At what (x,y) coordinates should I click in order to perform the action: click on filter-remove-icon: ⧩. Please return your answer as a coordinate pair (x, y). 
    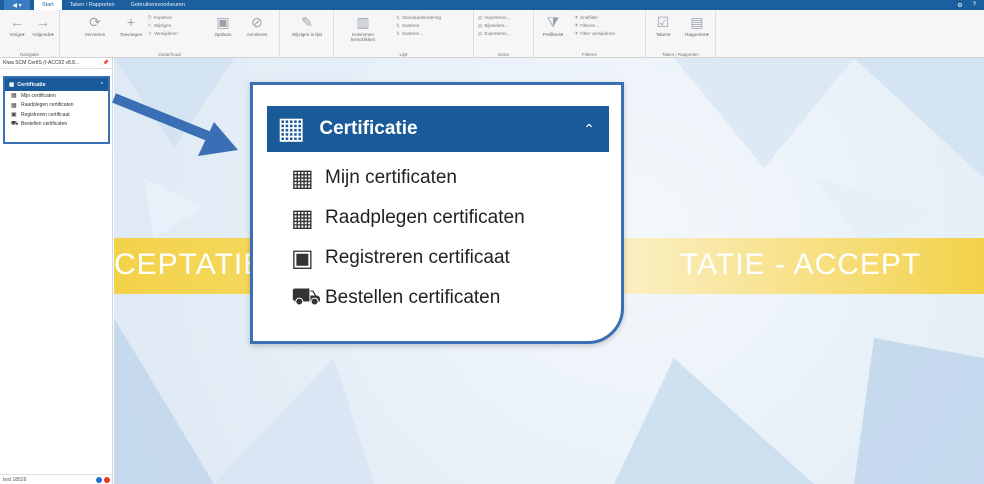
    Looking at the image, I should click on (576, 33).